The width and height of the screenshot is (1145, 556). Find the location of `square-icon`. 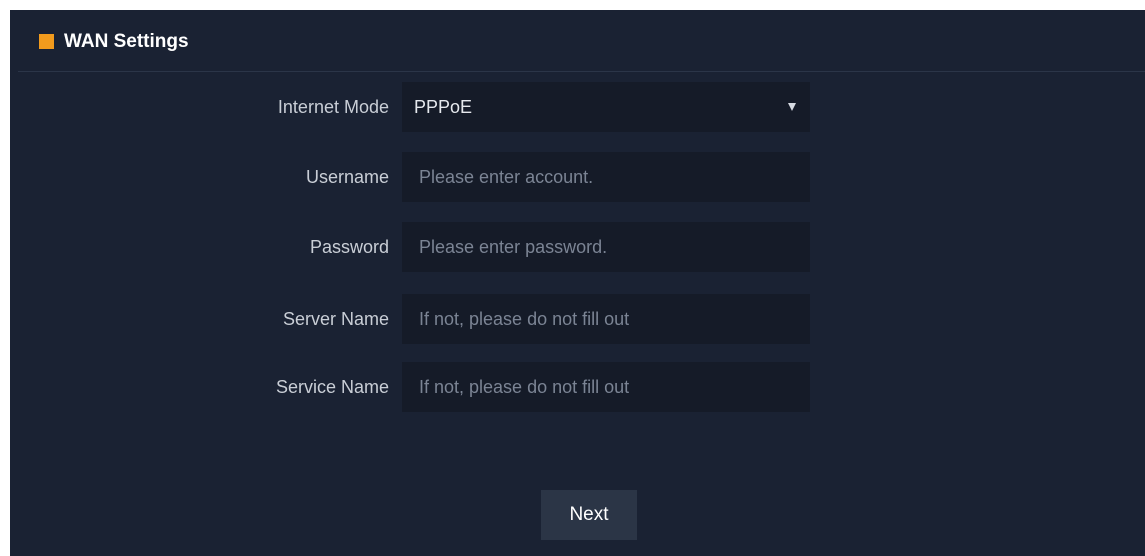

square-icon is located at coordinates (46, 41).